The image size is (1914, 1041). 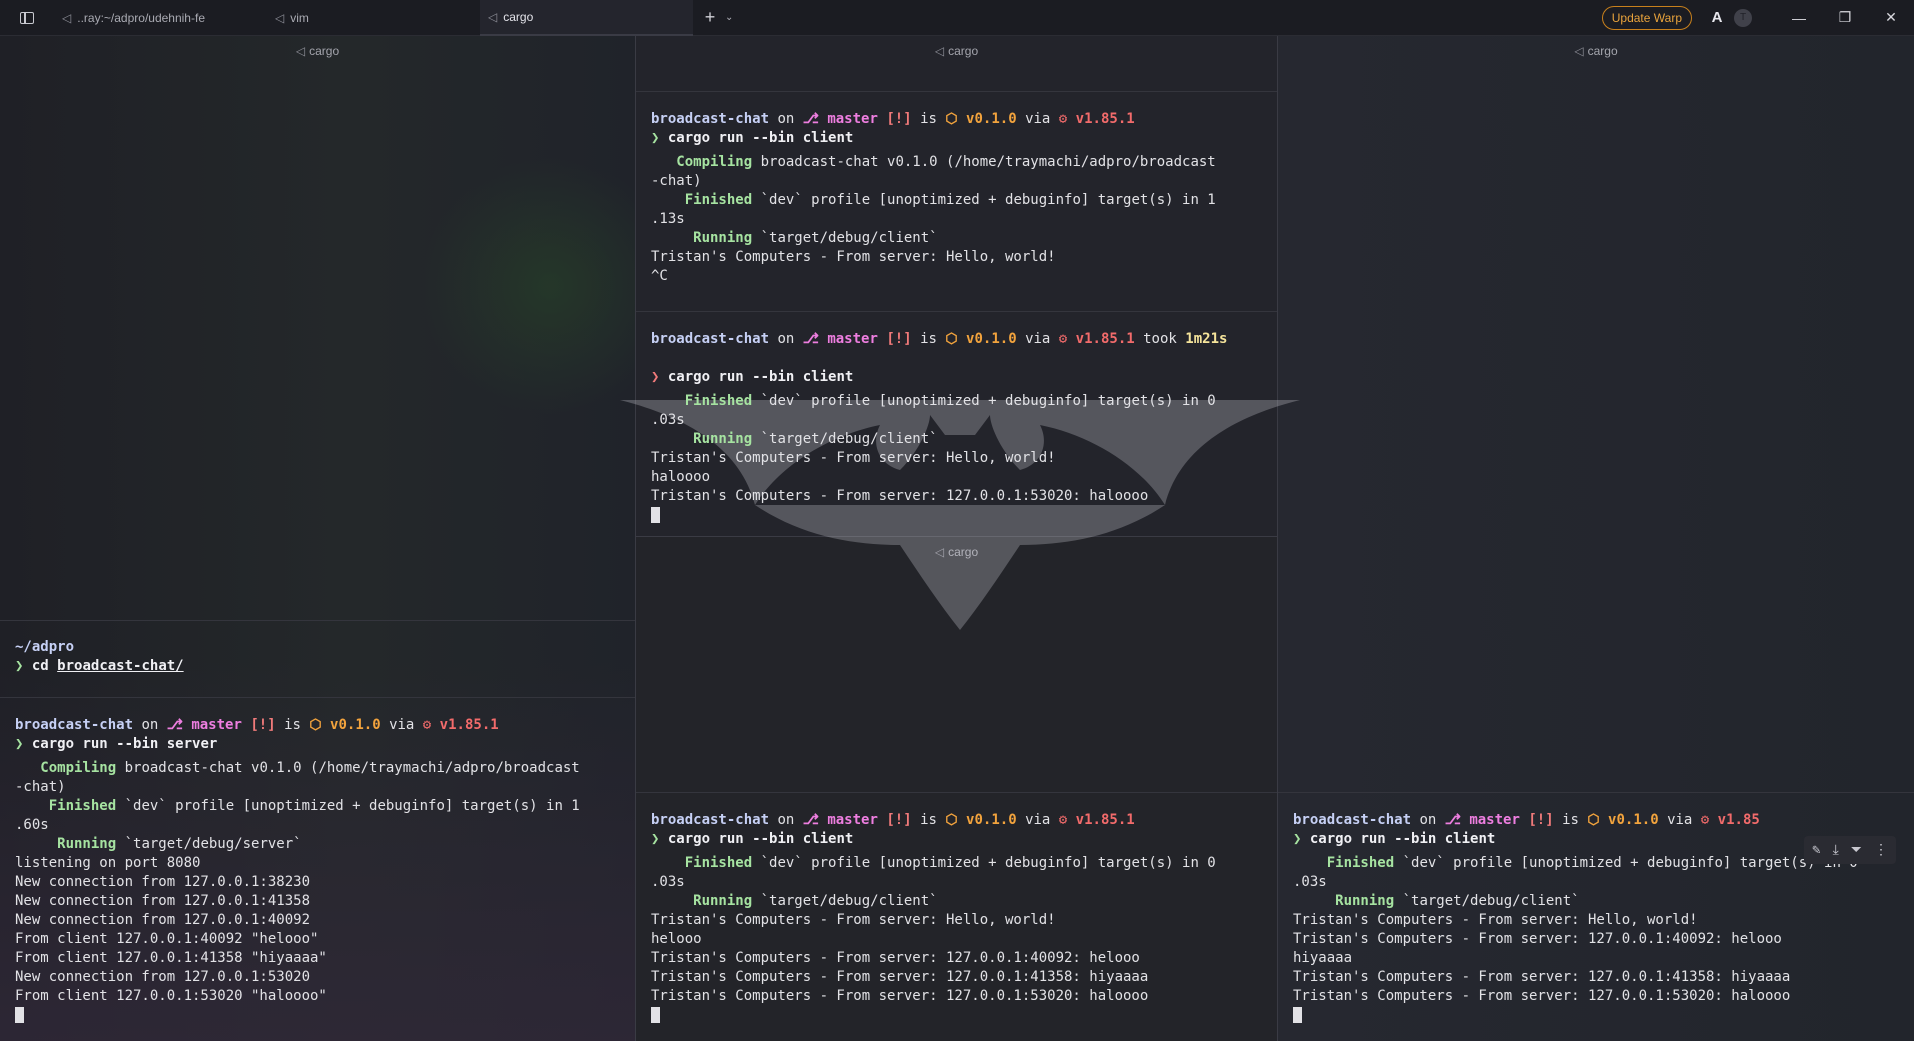 What do you see at coordinates (27, 18) in the screenshot?
I see `sidebar-toggle-icon` at bounding box center [27, 18].